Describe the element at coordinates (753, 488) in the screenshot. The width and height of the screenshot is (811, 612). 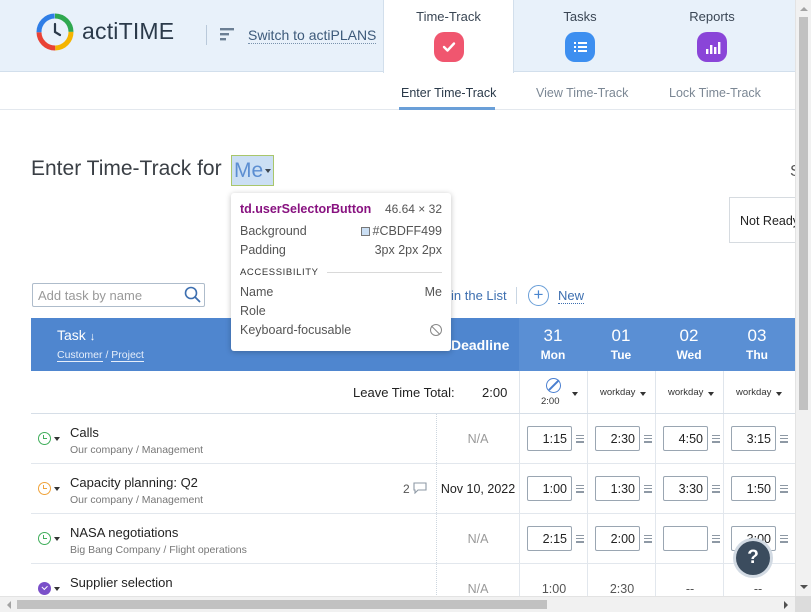
I see `time-input: 1:50` at that location.